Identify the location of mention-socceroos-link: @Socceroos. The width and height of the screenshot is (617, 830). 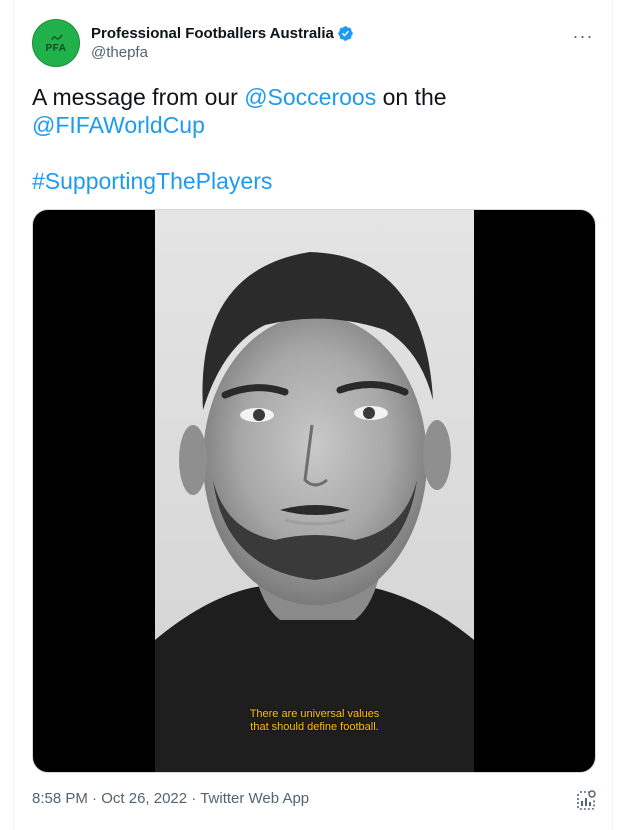
(310, 97).